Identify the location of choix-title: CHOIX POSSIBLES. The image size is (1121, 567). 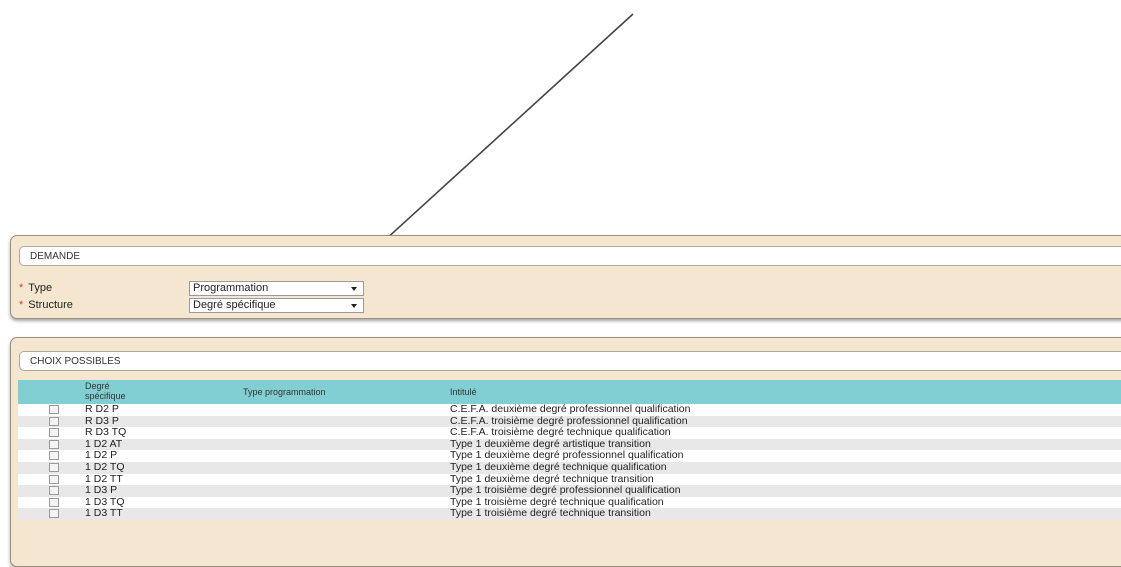
(570, 361).